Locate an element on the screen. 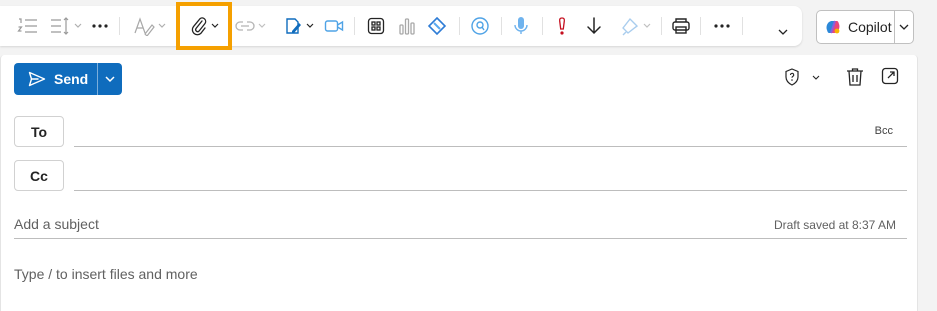  line-spacing-icon is located at coordinates (59, 26).